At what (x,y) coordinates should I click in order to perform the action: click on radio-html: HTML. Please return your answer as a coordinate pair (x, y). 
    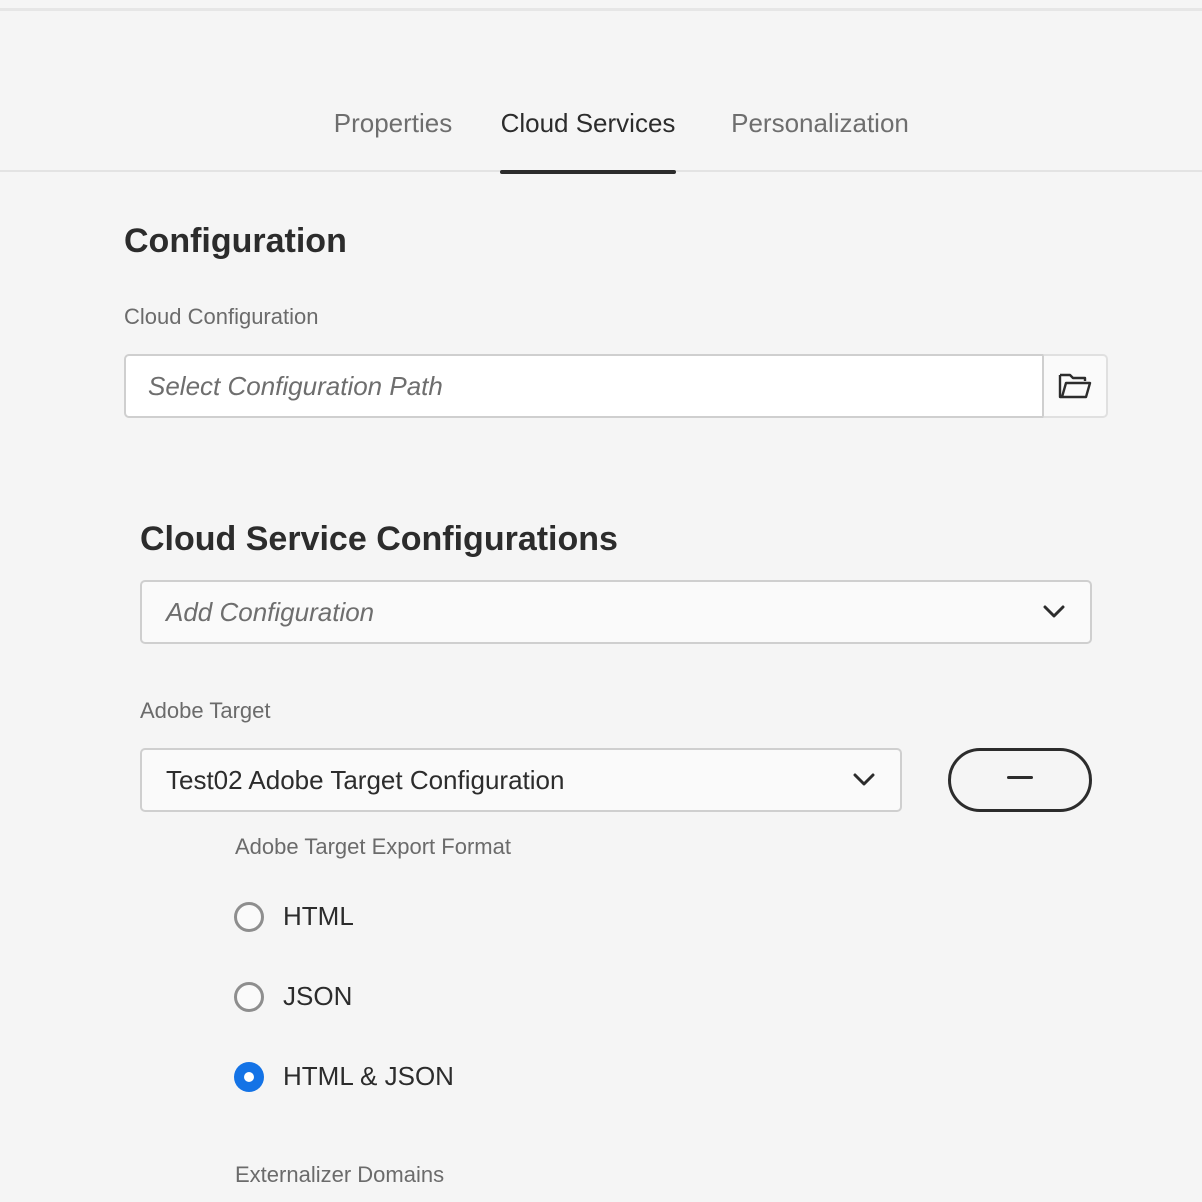
    Looking at the image, I should click on (294, 916).